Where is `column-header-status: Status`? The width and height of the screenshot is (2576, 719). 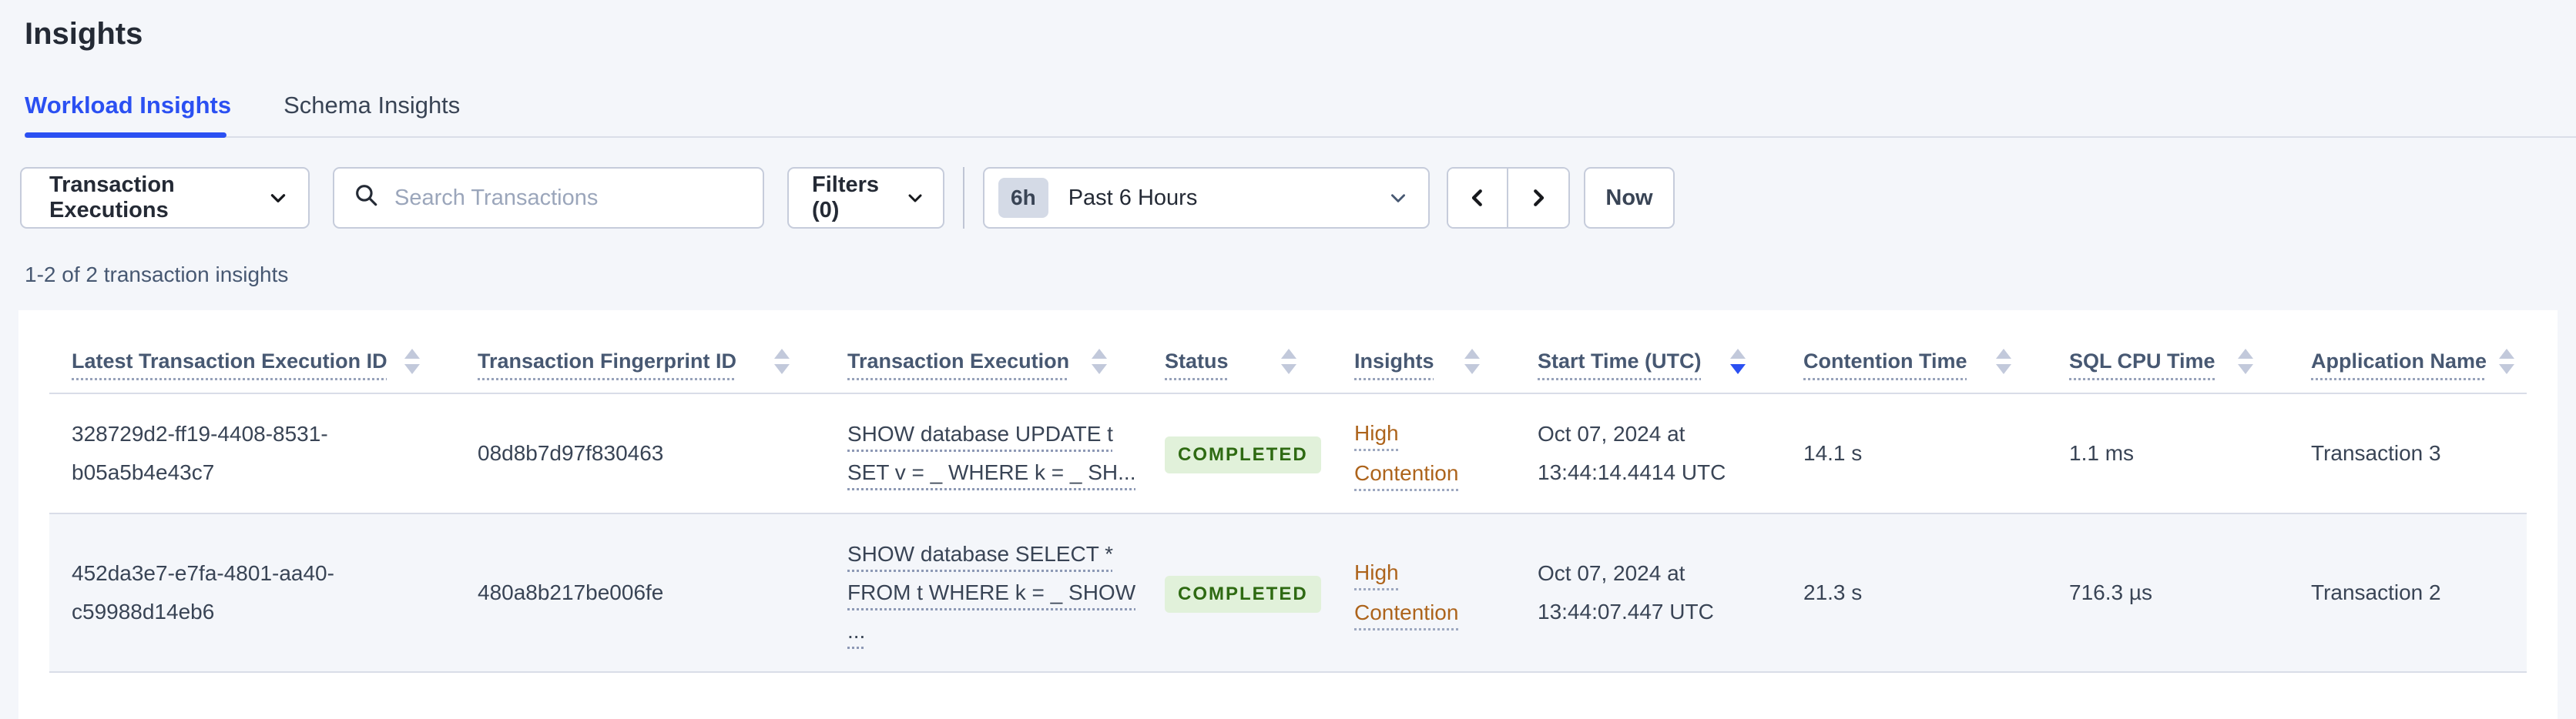 column-header-status: Status is located at coordinates (1237, 362).